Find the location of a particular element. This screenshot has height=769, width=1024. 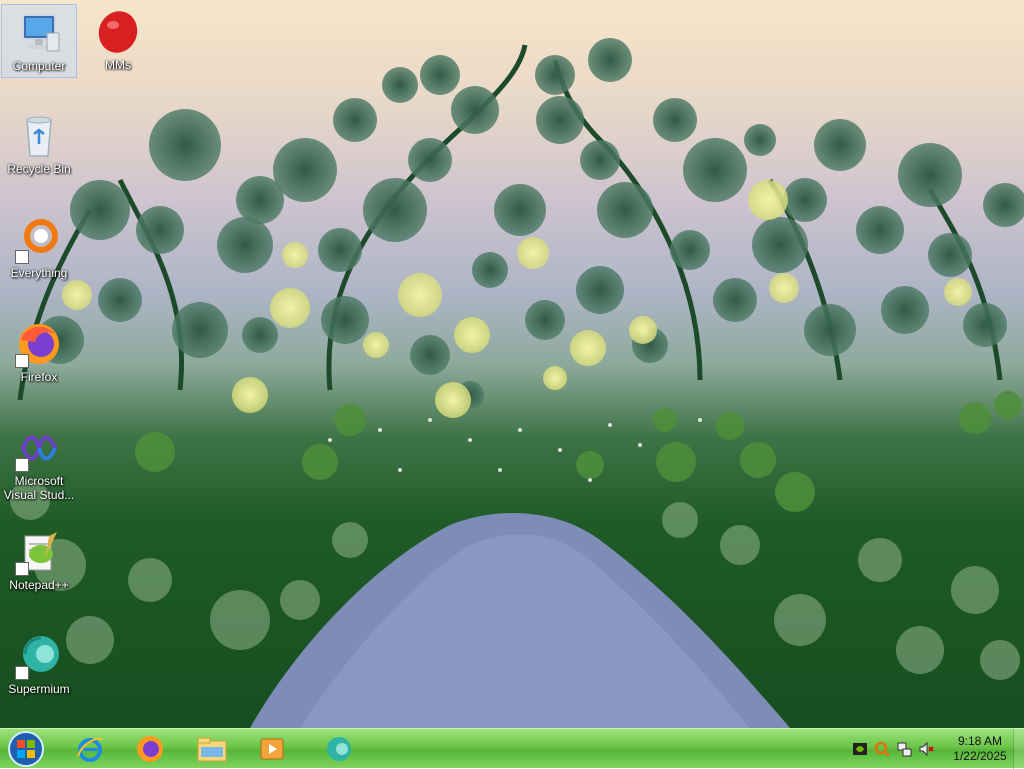

desktop-icon-label: MMs is located at coordinates (118, 65).